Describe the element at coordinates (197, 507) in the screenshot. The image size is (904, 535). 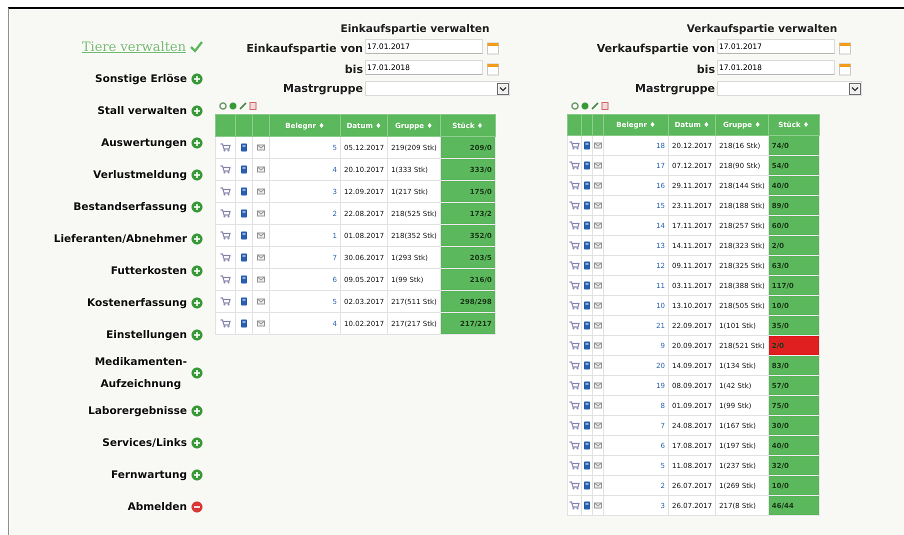
I see `logout-icon` at that location.